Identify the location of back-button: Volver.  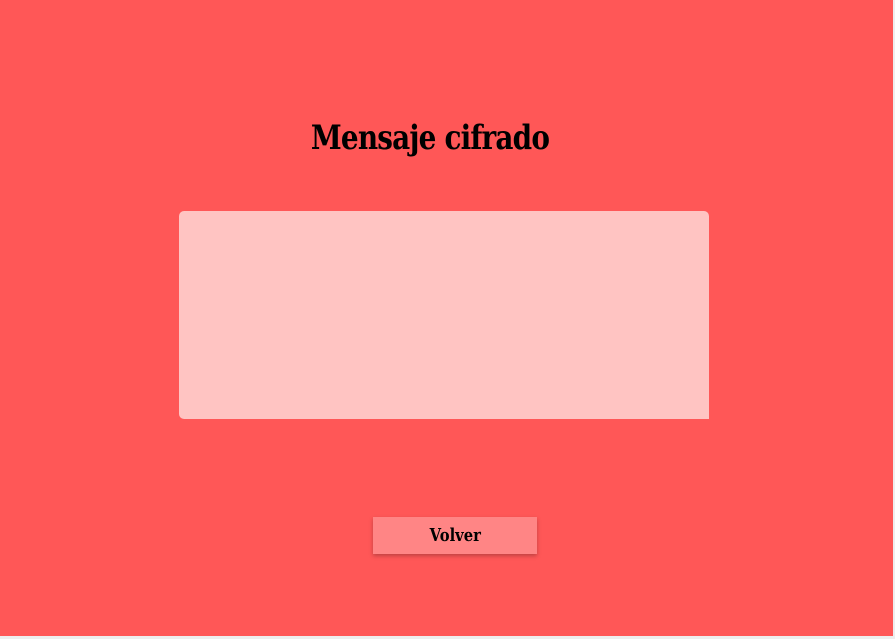
(455, 535).